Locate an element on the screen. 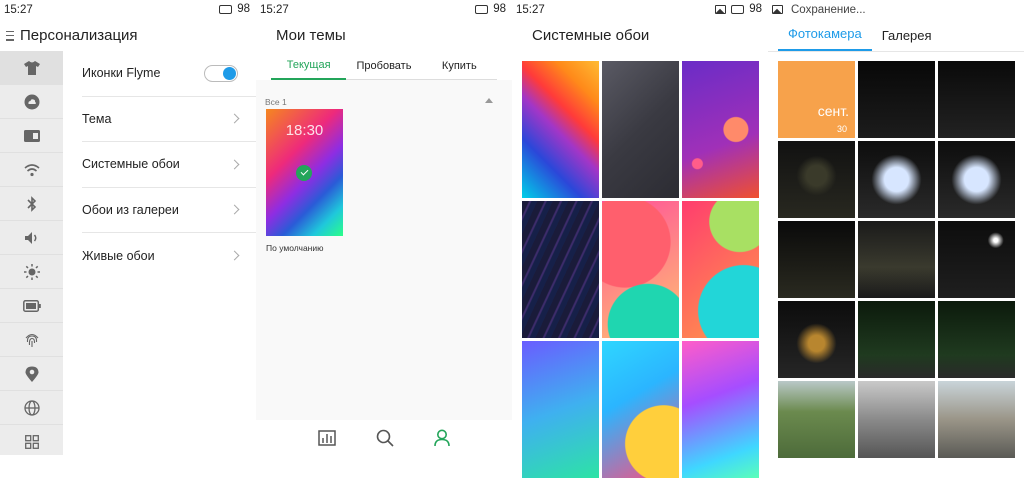  setting-label: Системные обои is located at coordinates (131, 164).